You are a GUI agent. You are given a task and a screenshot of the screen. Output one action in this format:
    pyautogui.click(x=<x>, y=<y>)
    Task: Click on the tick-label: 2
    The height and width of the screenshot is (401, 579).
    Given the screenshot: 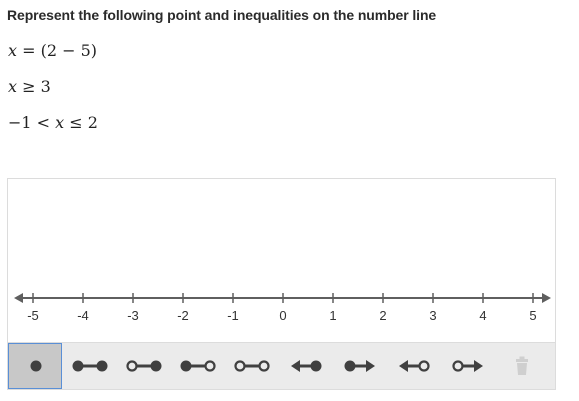 What is the action you would take?
    pyautogui.click(x=382, y=315)
    